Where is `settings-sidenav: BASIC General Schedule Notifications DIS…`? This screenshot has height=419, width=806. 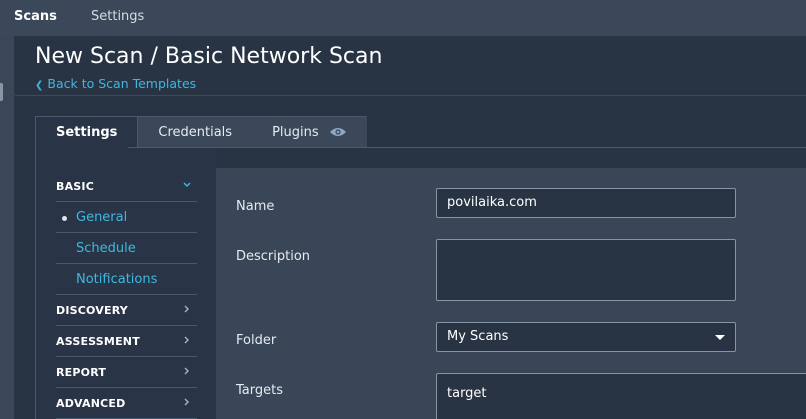
settings-sidenav: BASIC General Schedule Notifications DIS… is located at coordinates (126, 295).